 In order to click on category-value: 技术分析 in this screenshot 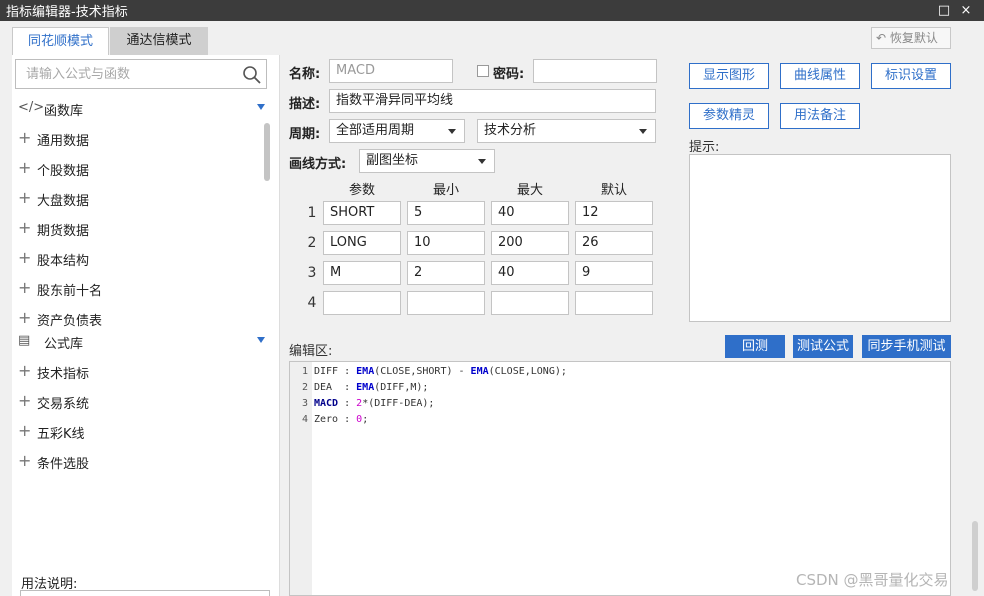, I will do `click(510, 130)`.